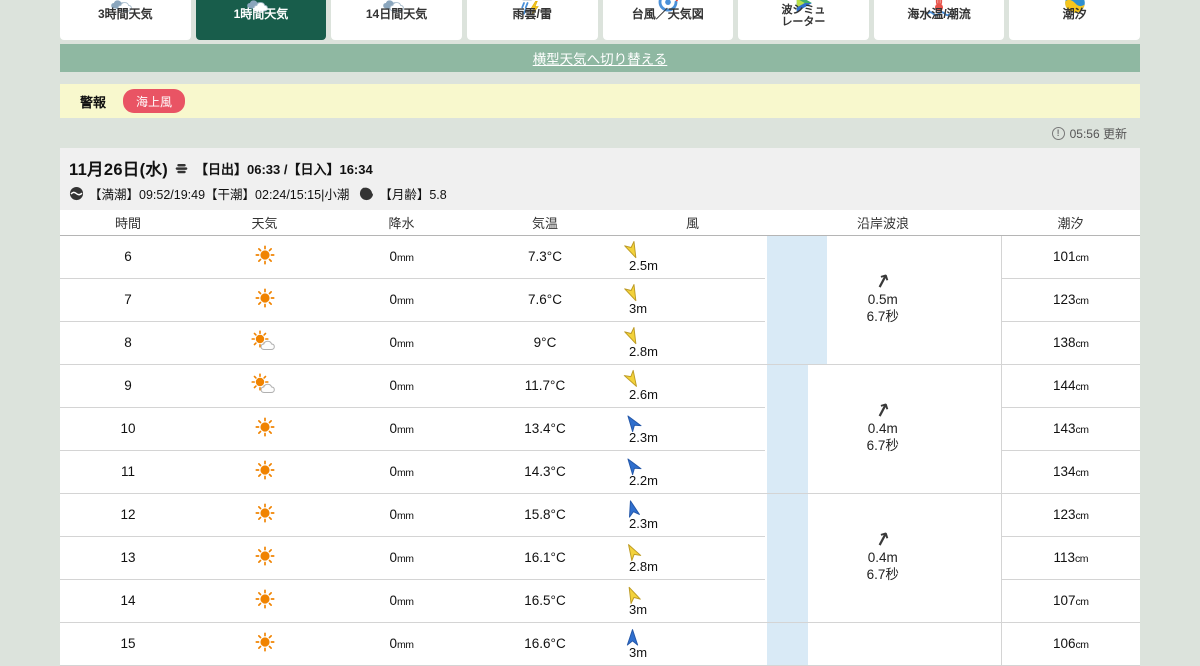  Describe the element at coordinates (181, 168) in the screenshot. I see `sunrise-icon` at that location.